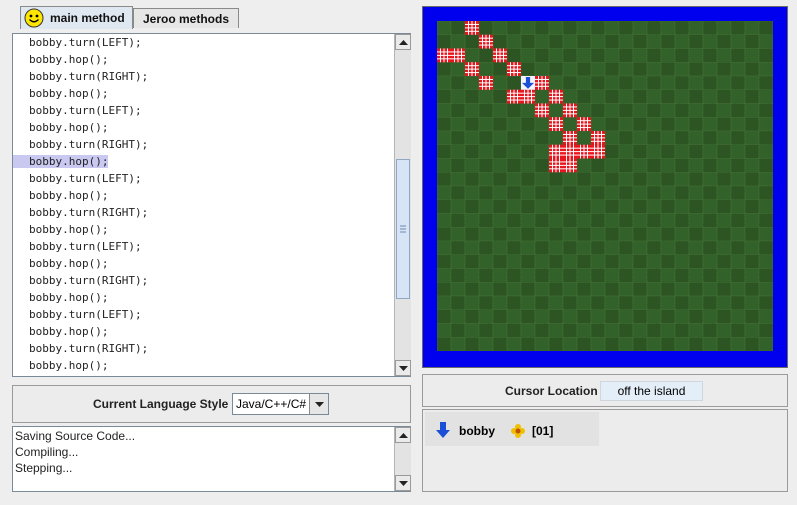 The width and height of the screenshot is (797, 505). I want to click on console-scrollbar, so click(402, 459).